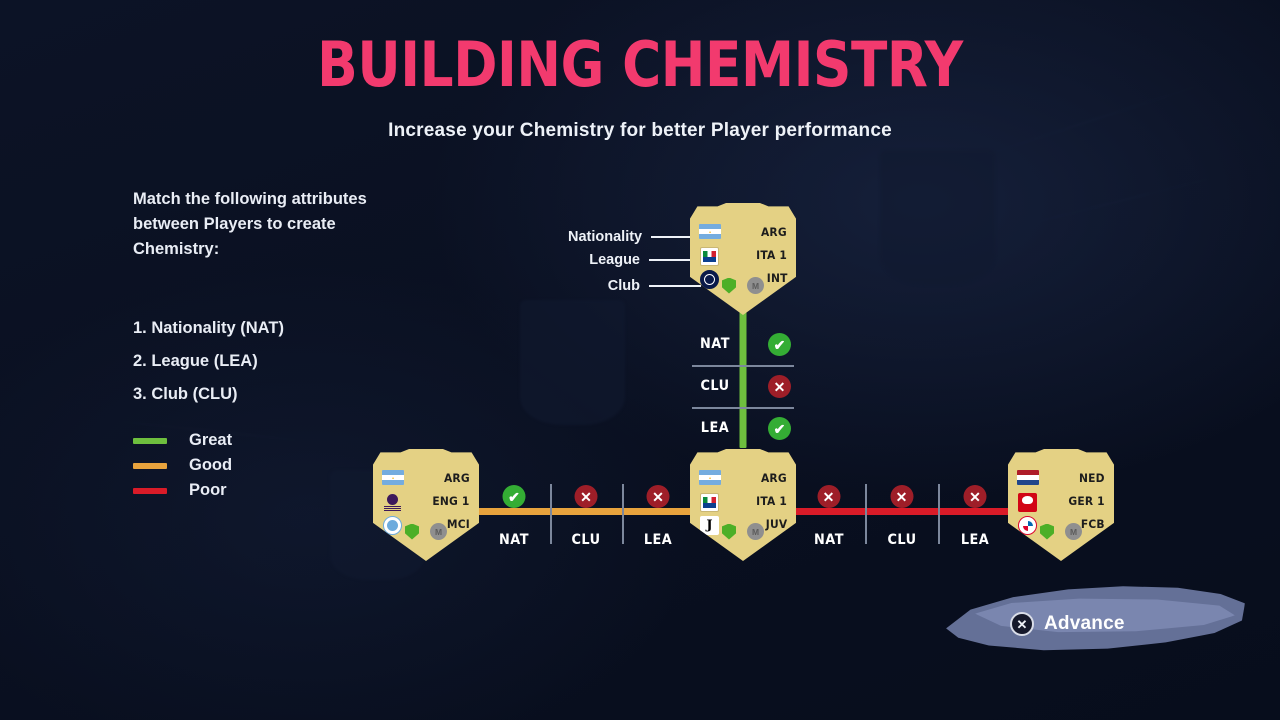 This screenshot has width=1280, height=720. Describe the element at coordinates (605, 237) in the screenshot. I see `callout-label: Nationality` at that location.